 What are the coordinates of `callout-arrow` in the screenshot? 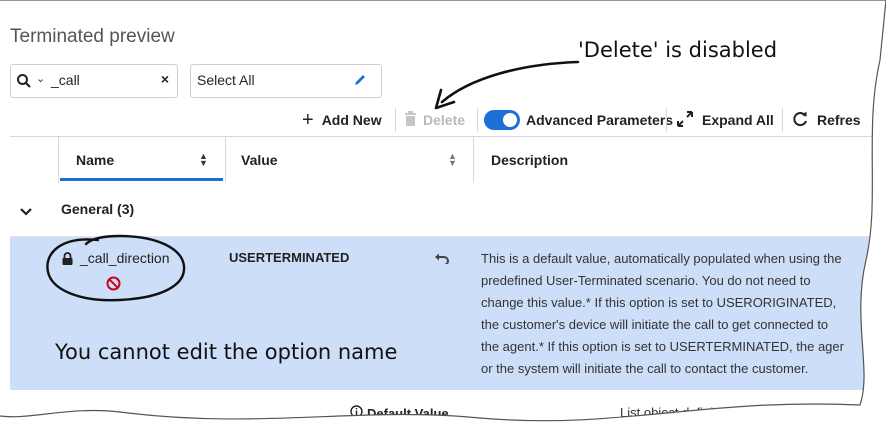 It's located at (510, 82).